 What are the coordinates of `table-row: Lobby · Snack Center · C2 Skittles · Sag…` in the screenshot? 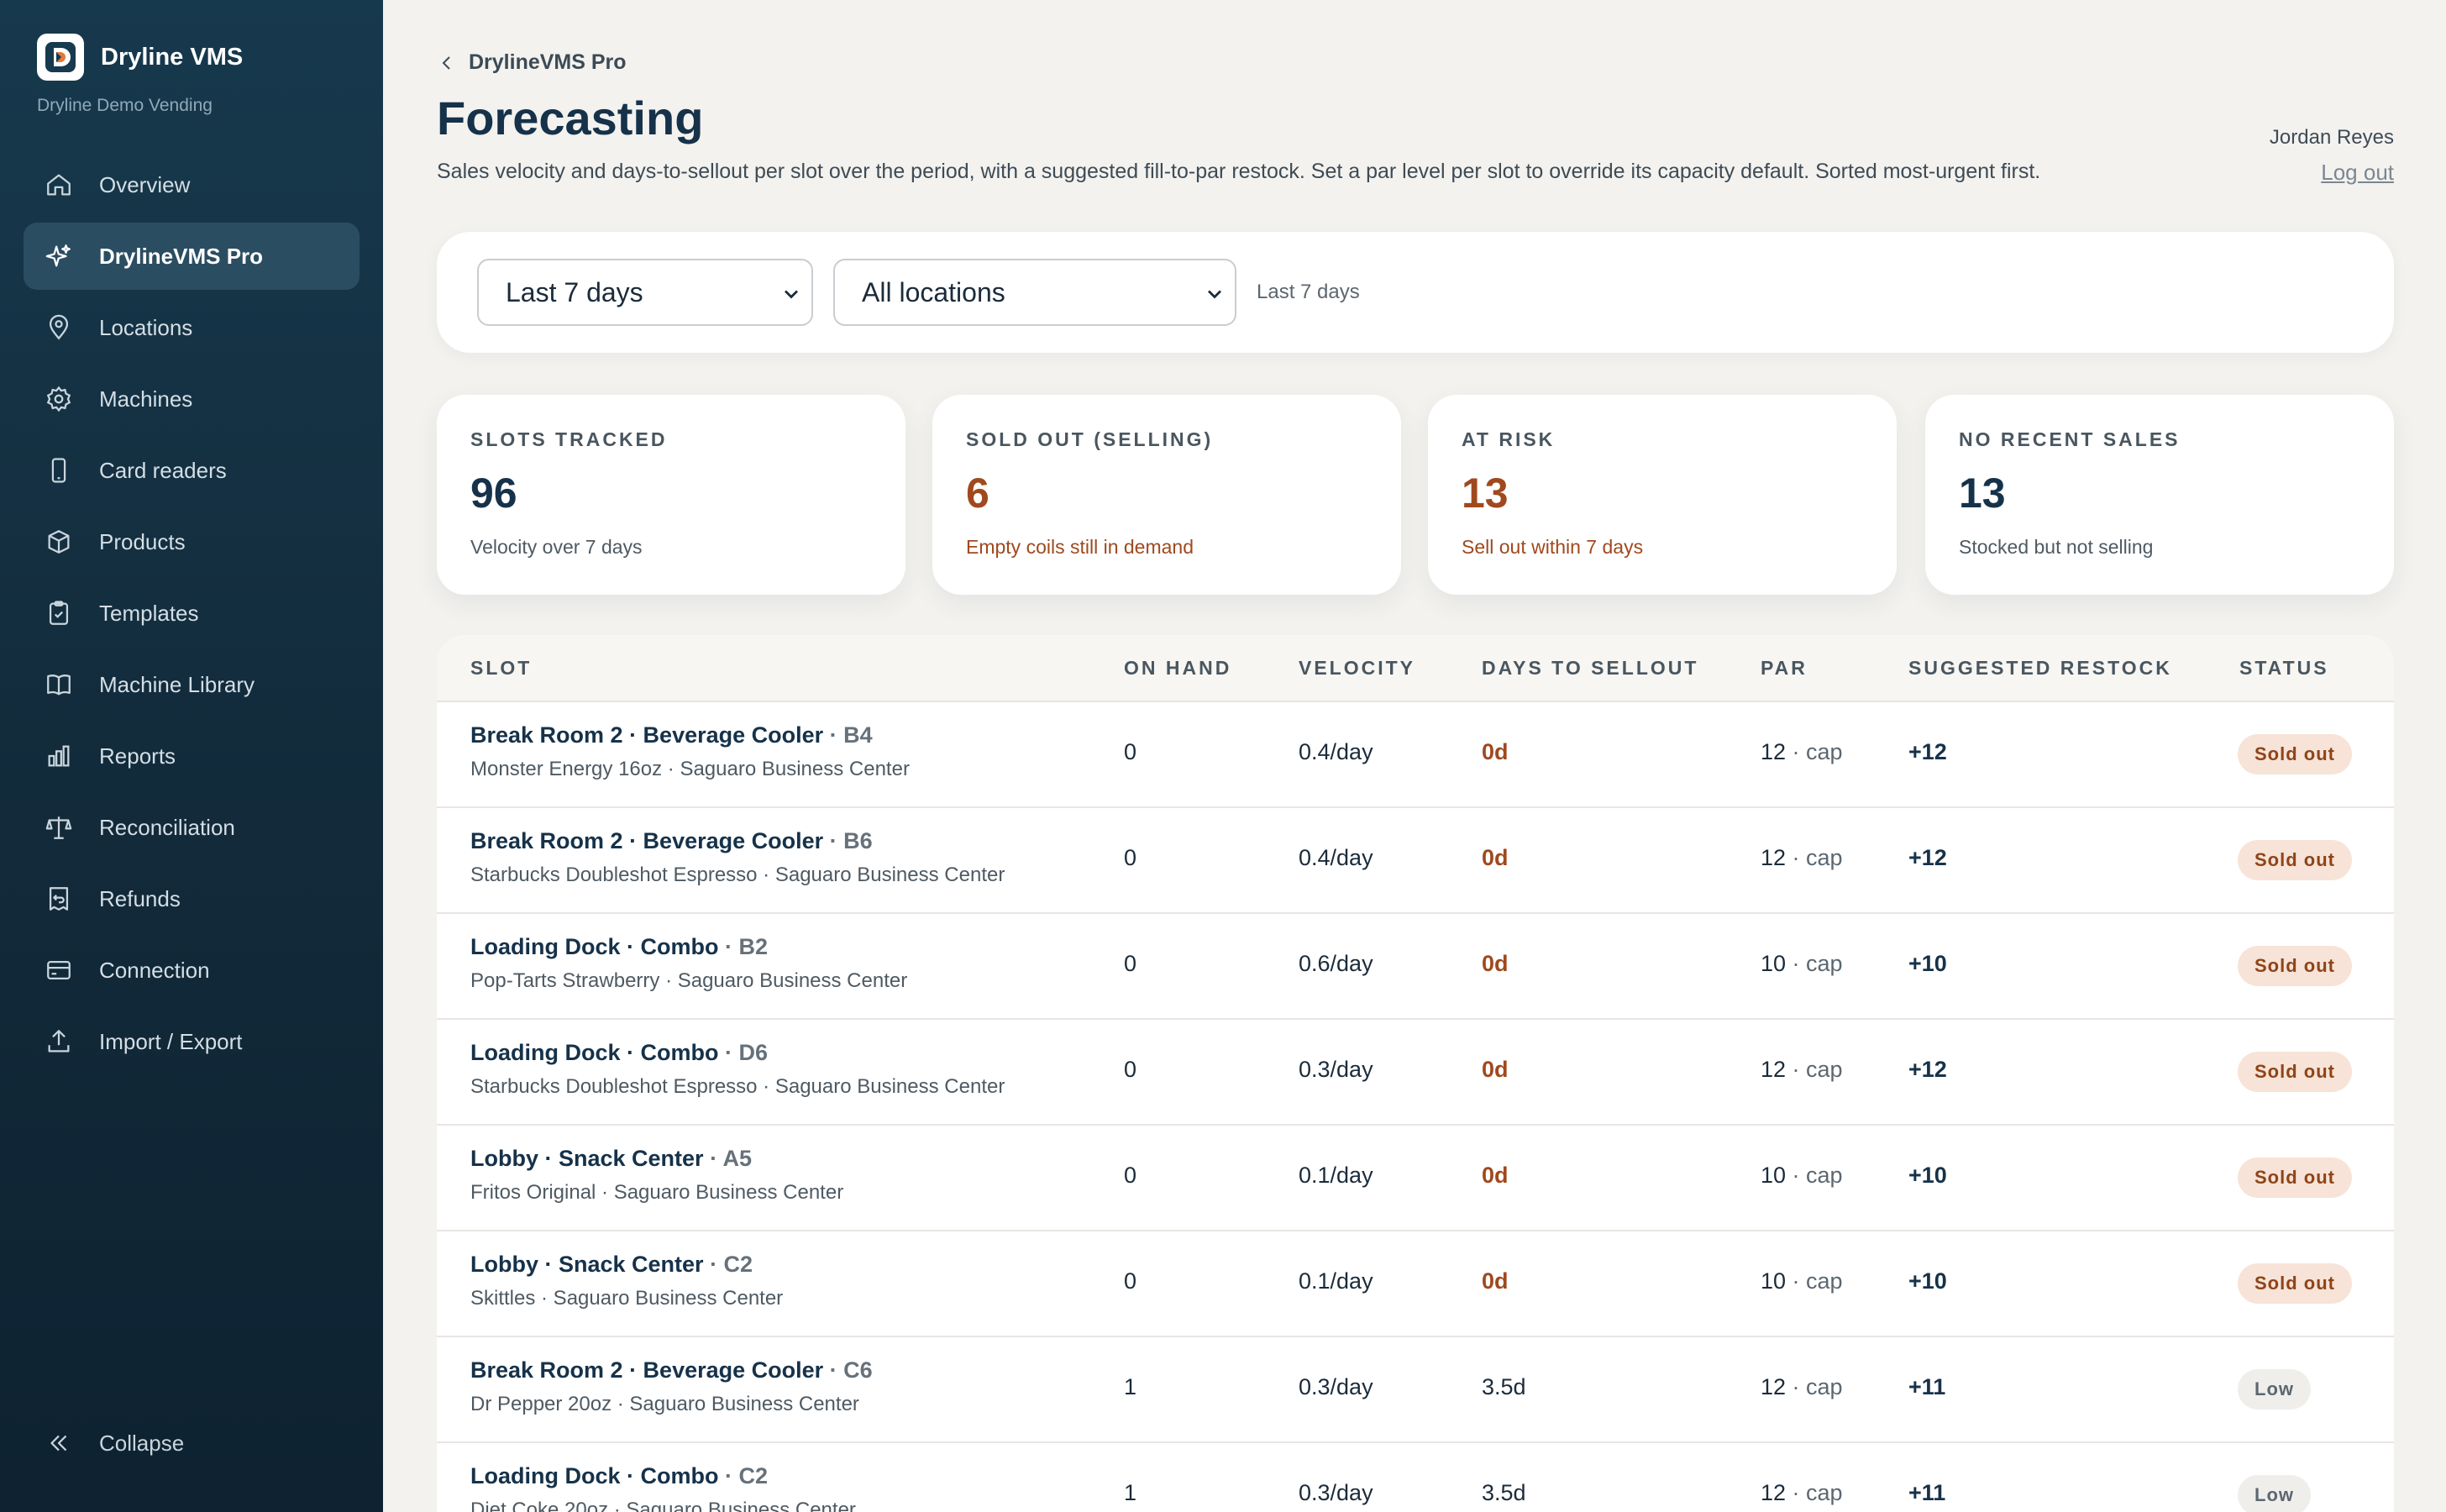 It's located at (1415, 1284).